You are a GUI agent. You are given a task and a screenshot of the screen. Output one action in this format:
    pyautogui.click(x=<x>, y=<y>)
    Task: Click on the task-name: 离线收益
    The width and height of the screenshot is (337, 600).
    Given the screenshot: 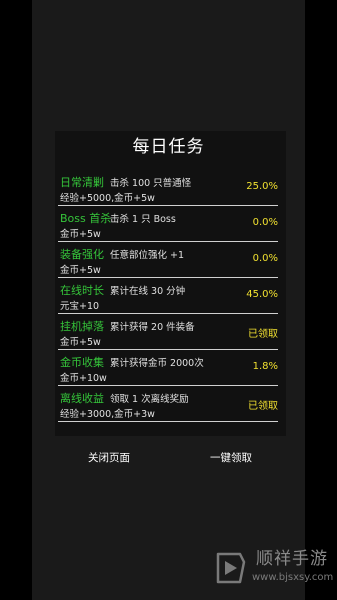 What is the action you would take?
    pyautogui.click(x=82, y=398)
    